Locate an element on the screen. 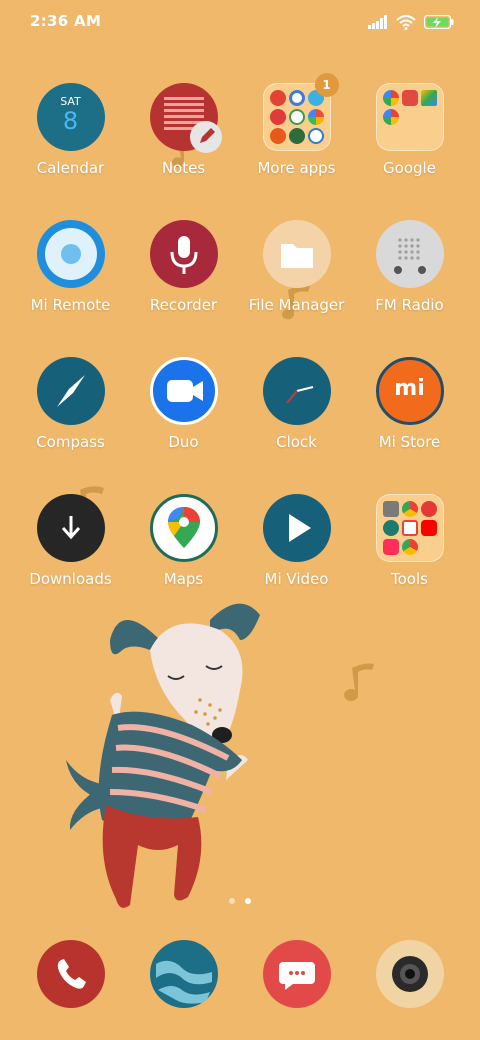  dock-messages is located at coordinates (297, 974).